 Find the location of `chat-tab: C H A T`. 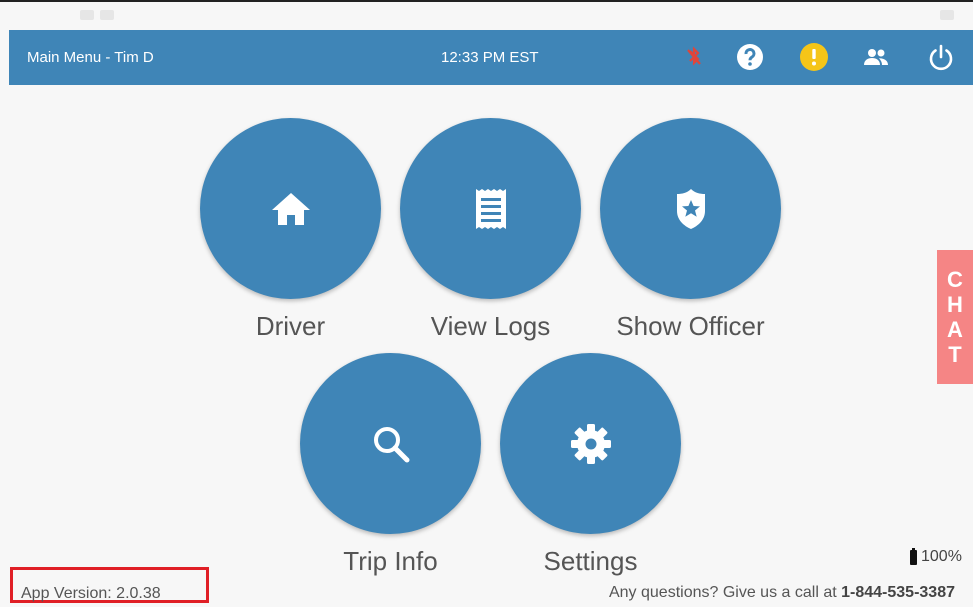

chat-tab: C H A T is located at coordinates (955, 317).